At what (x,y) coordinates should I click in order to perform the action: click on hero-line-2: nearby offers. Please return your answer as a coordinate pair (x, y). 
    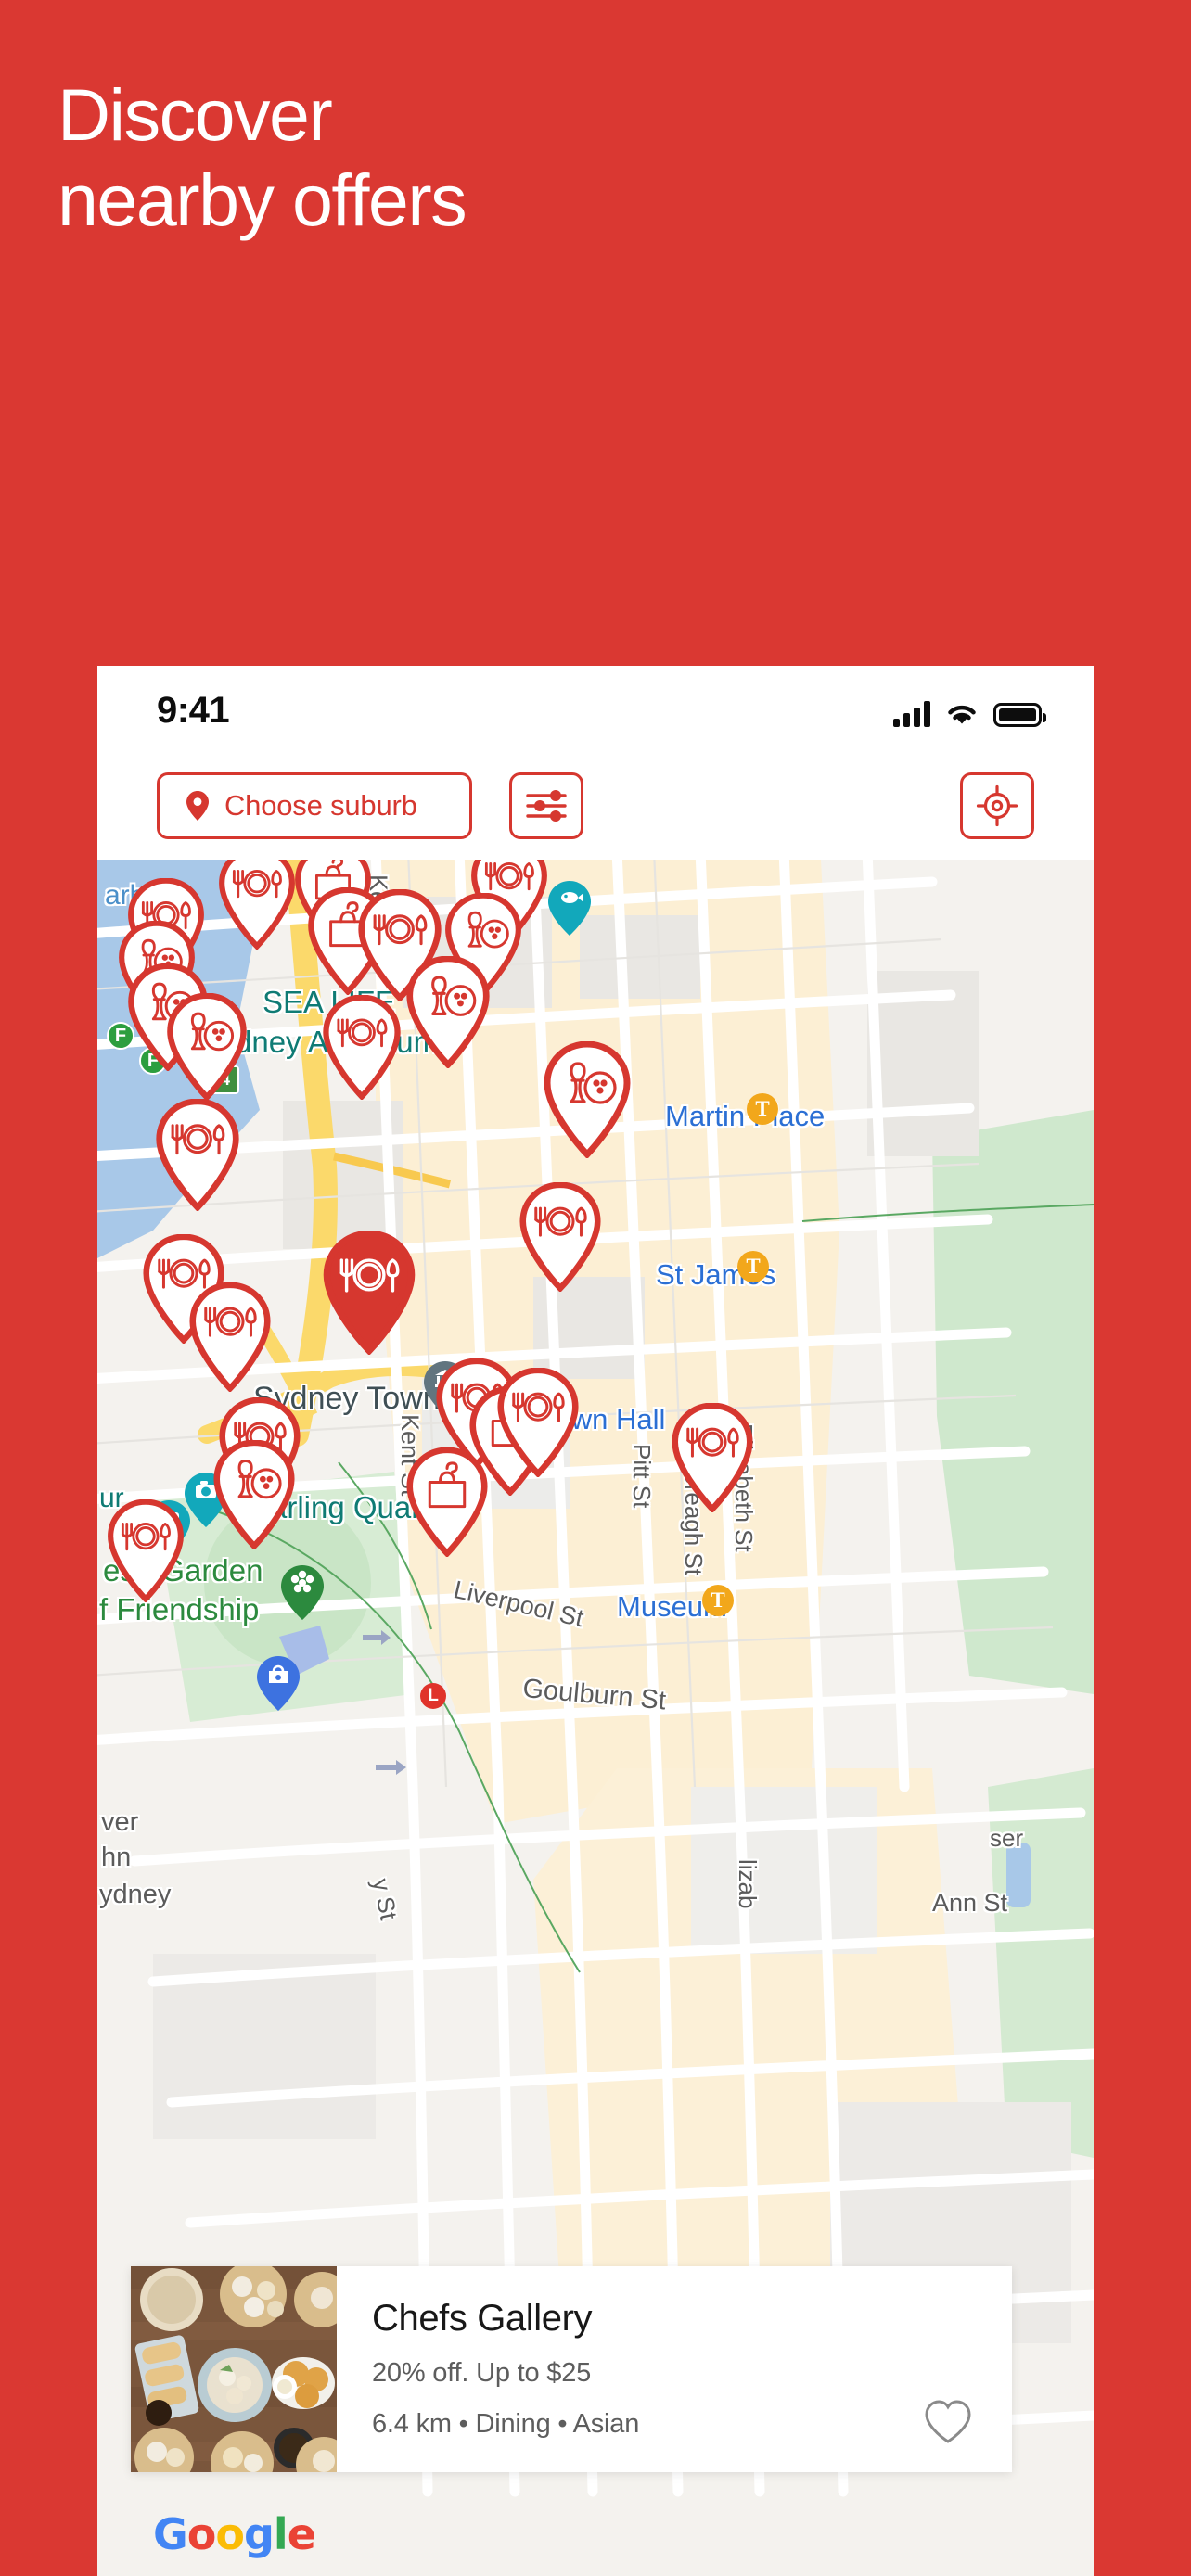
    Looking at the image, I should click on (262, 200).